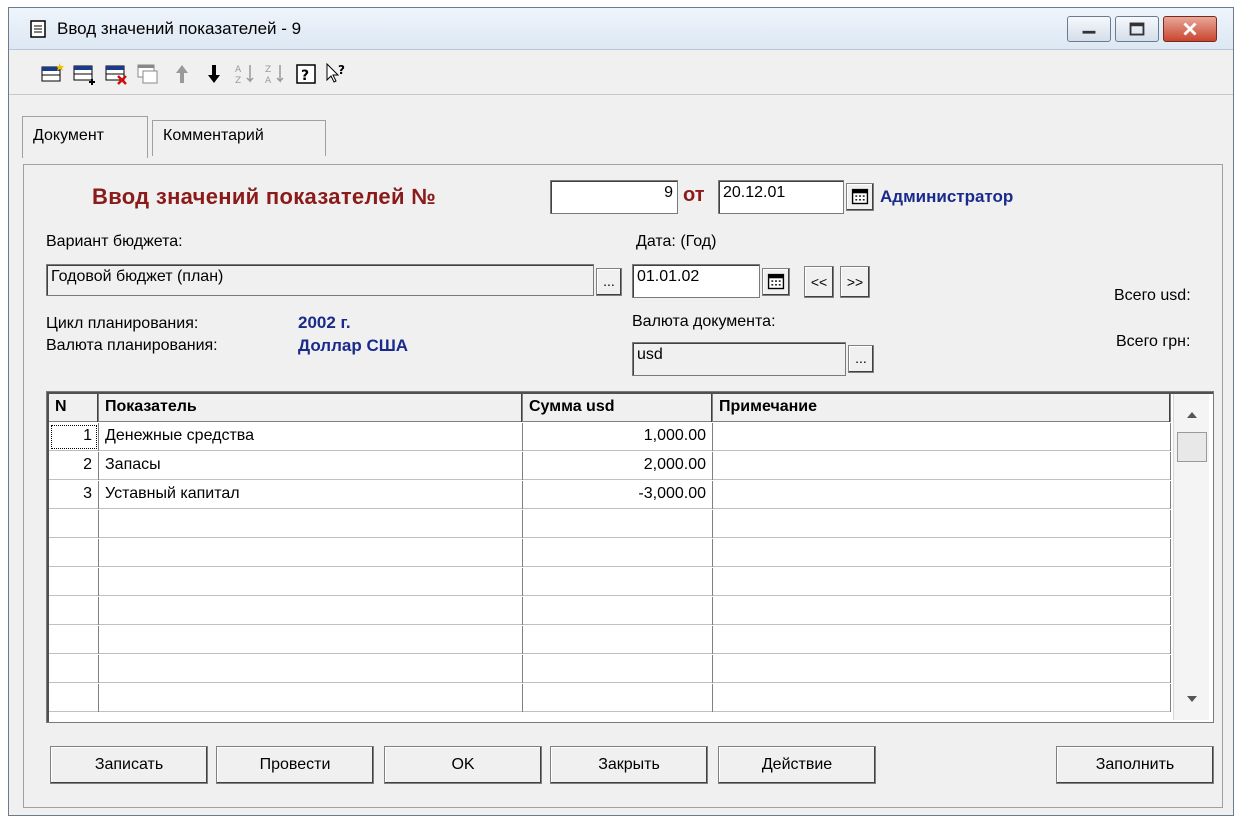  I want to click on doc-currency-label: Валюта документа:, so click(704, 321).